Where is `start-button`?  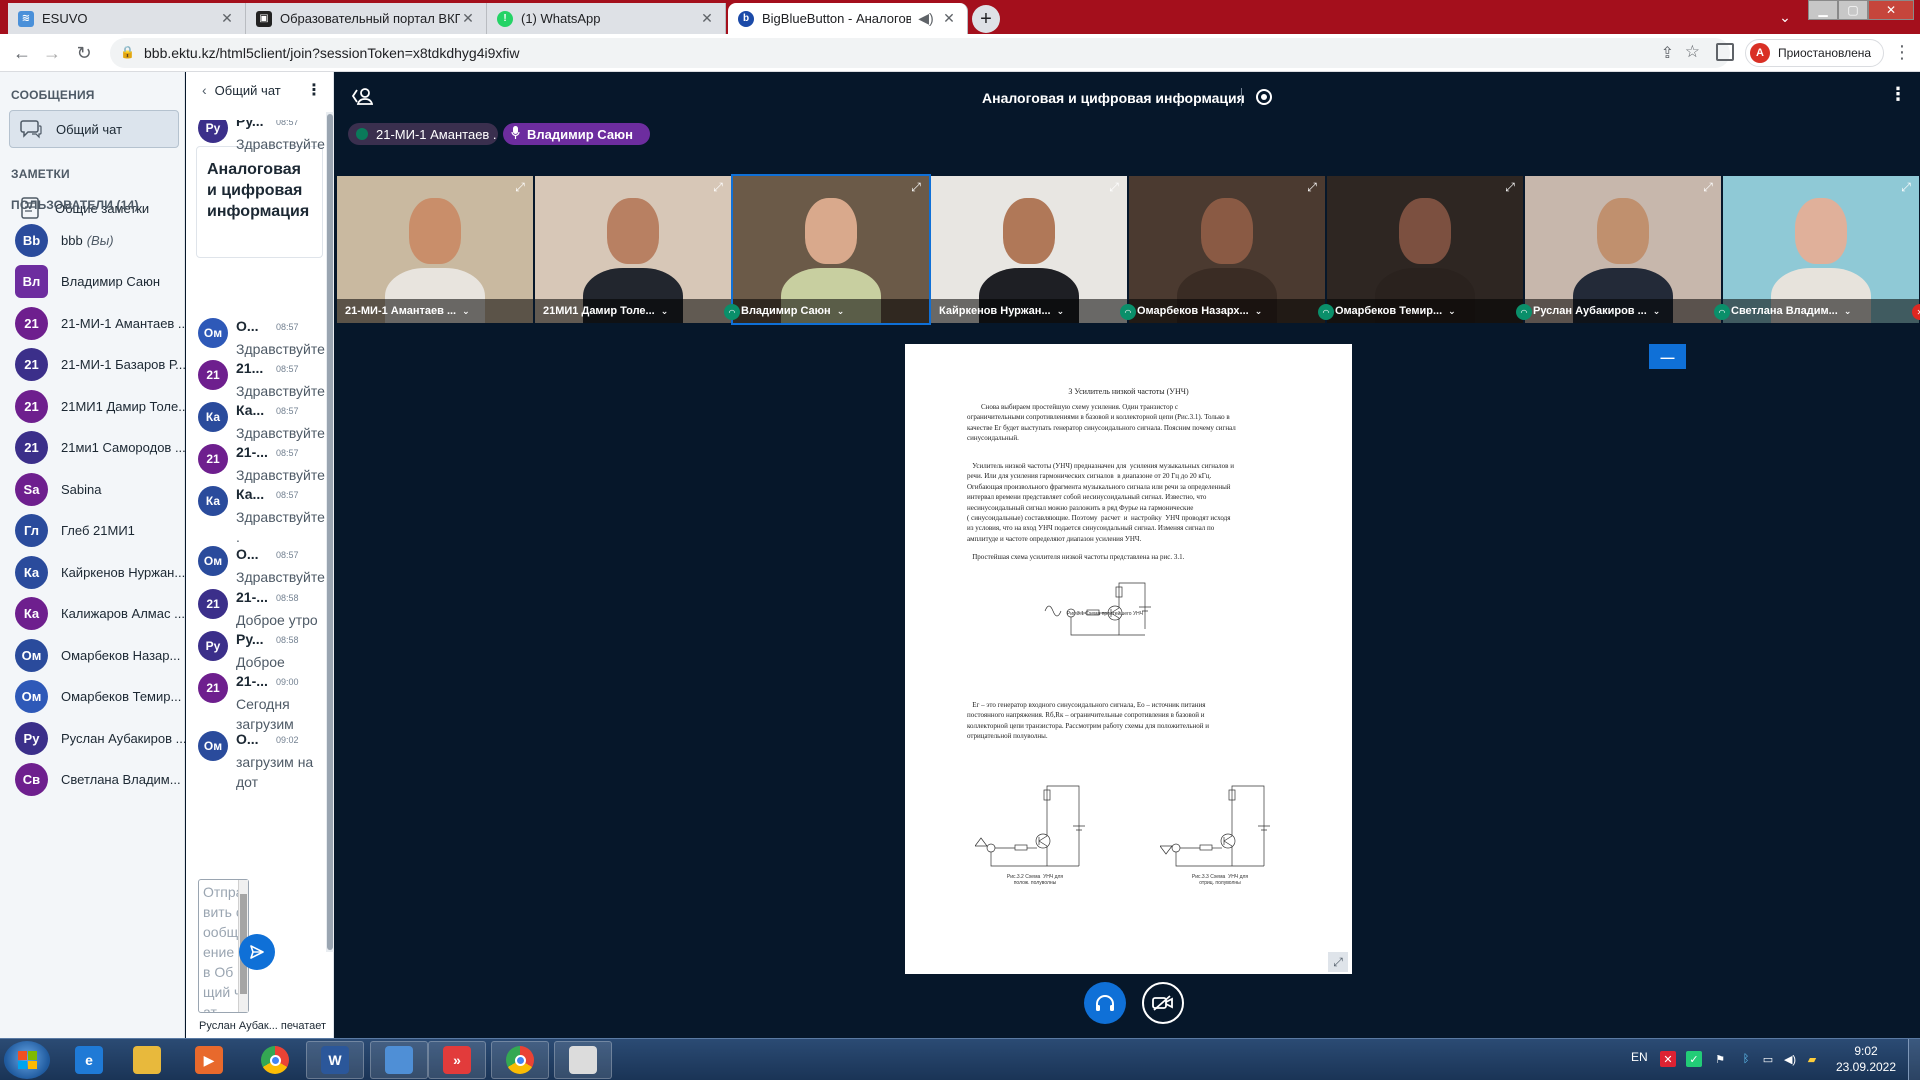 start-button is located at coordinates (27, 1060).